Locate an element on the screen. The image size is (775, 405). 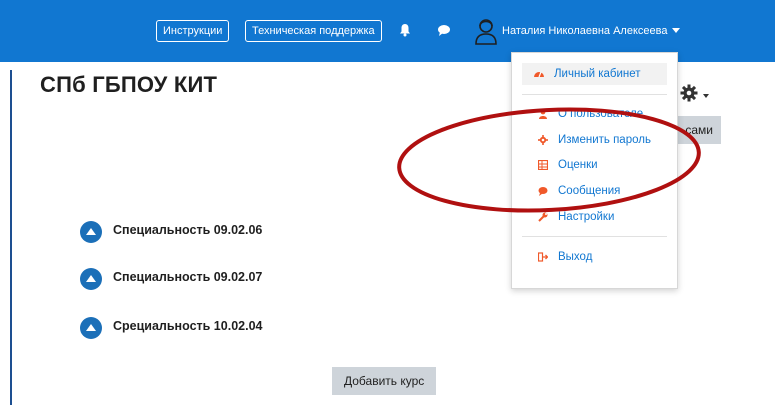
menu-item-dashboard: Личный кабинет is located at coordinates (594, 74).